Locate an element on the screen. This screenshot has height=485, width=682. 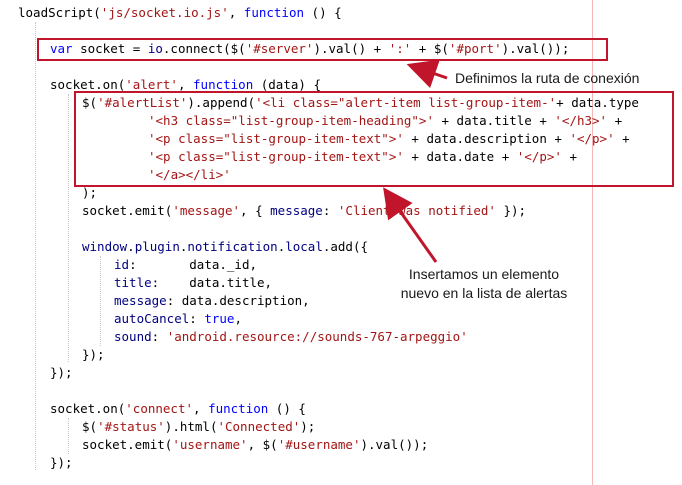
code-token: 'connect' is located at coordinates (159, 408).